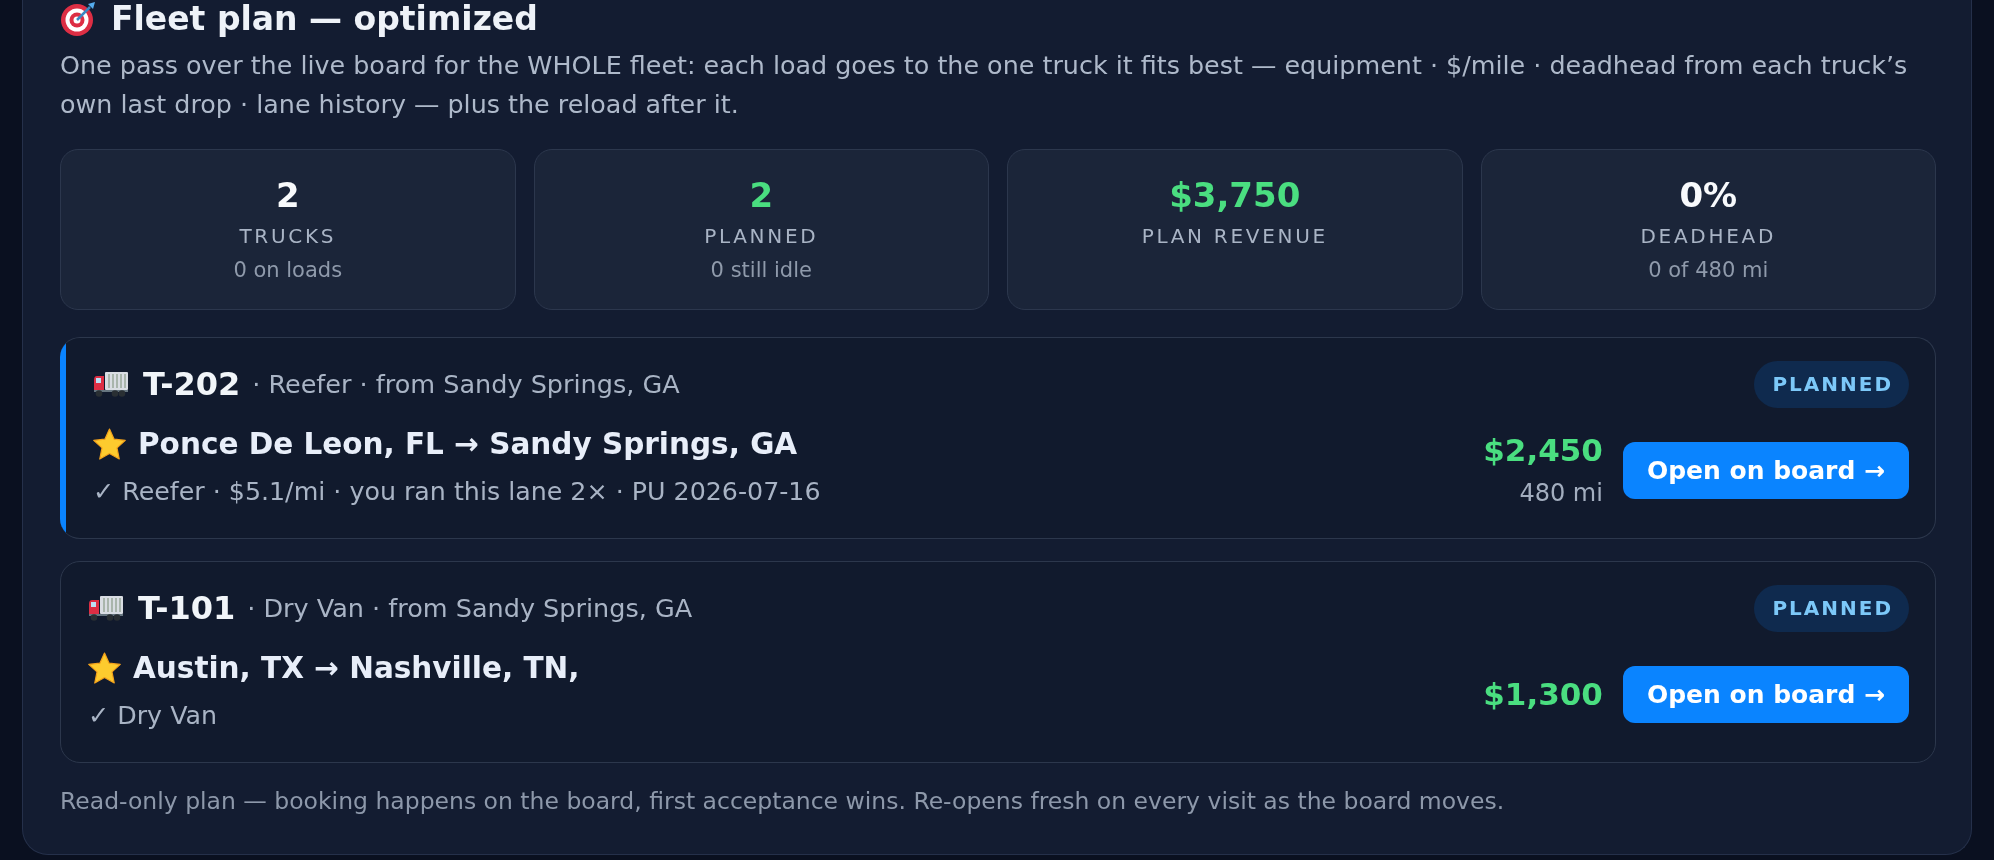  Describe the element at coordinates (152, 715) in the screenshot. I see `load-details: ✓ Dry Van` at that location.